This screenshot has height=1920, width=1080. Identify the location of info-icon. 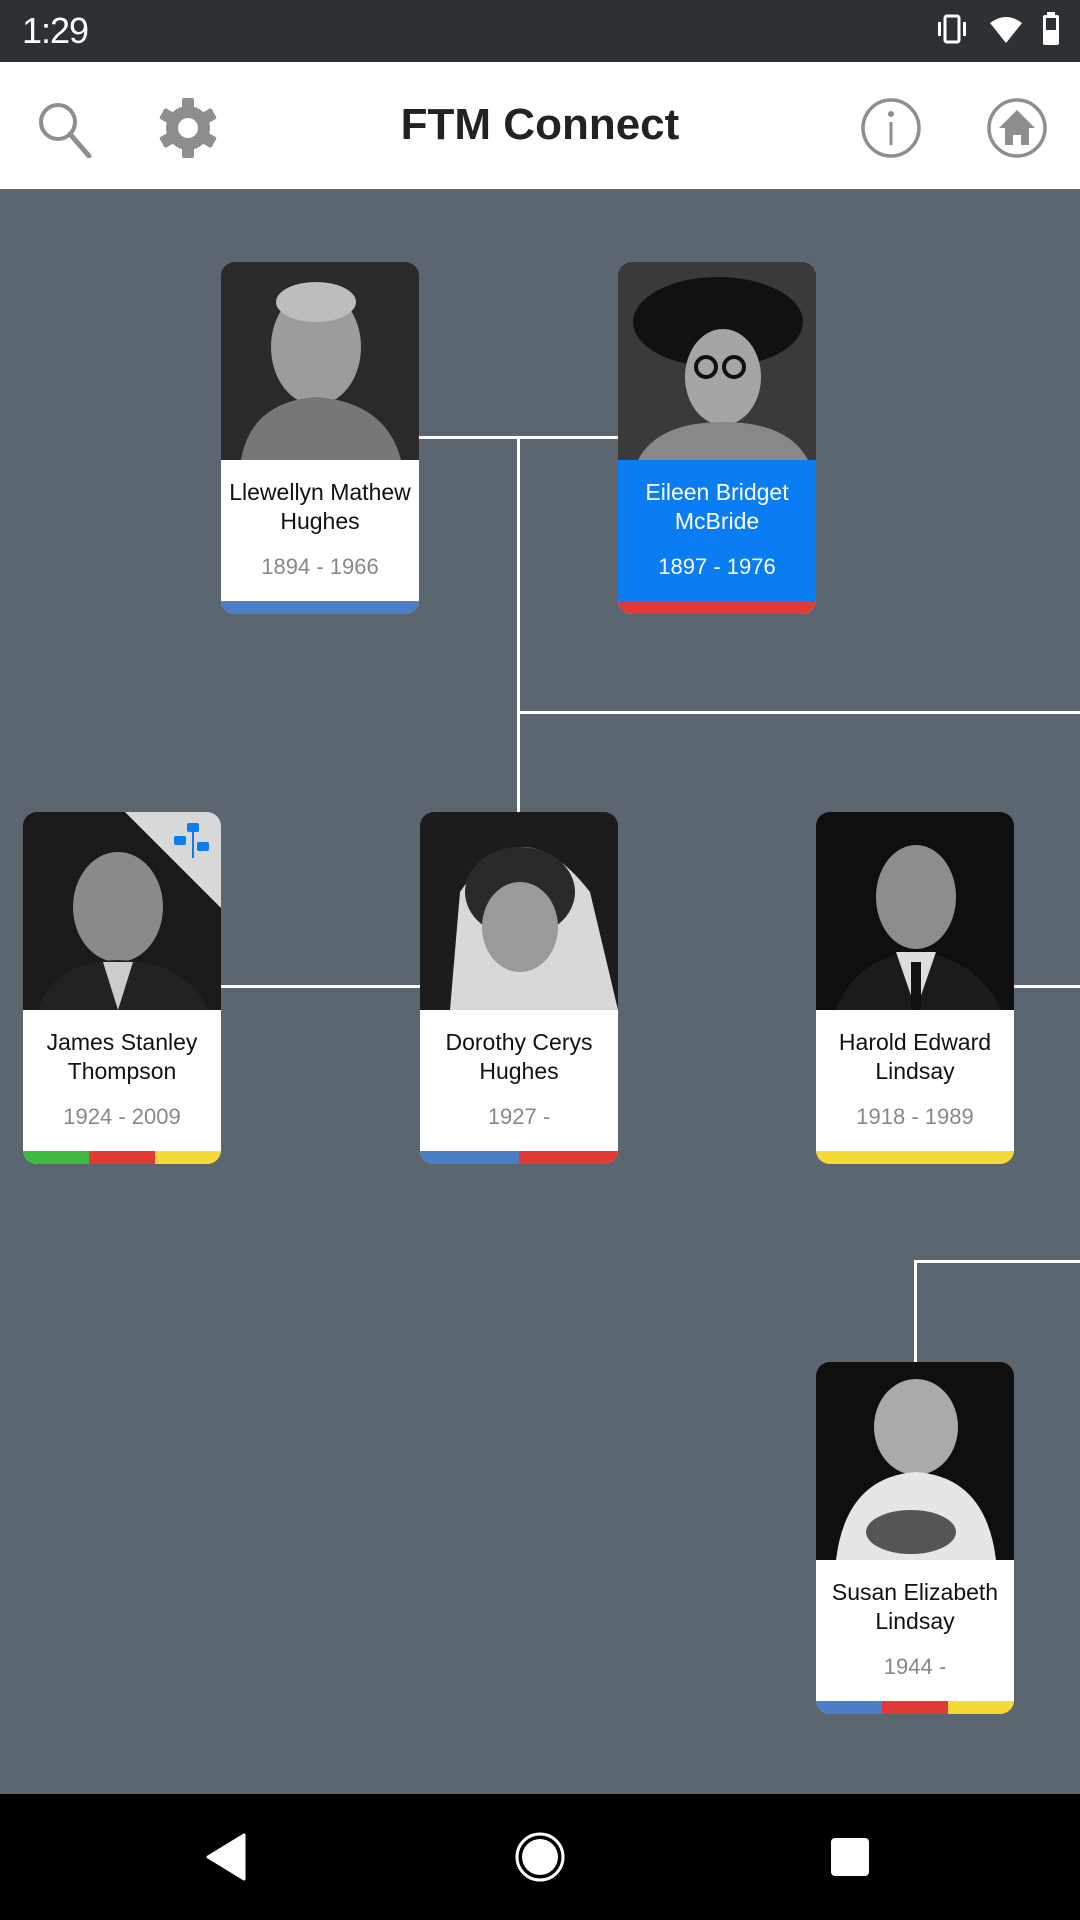
(891, 130).